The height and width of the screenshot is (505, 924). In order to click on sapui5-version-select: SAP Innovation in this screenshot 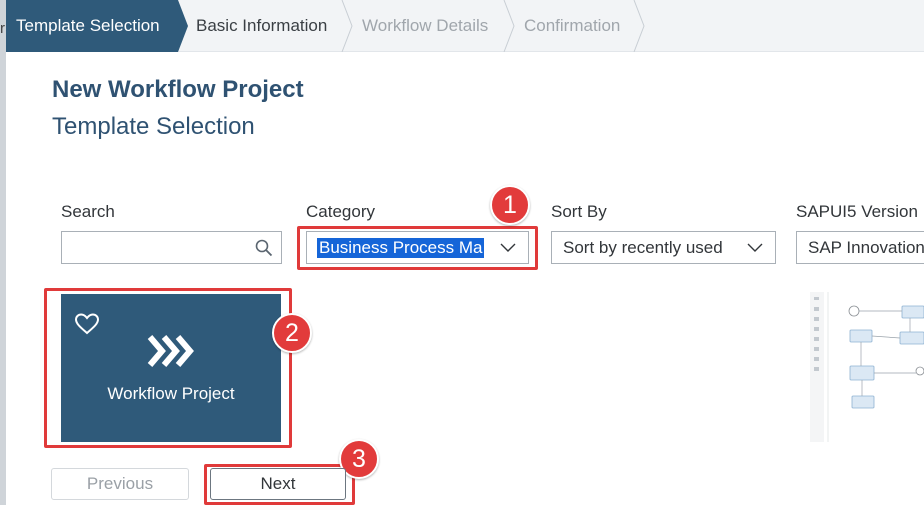, I will do `click(860, 247)`.